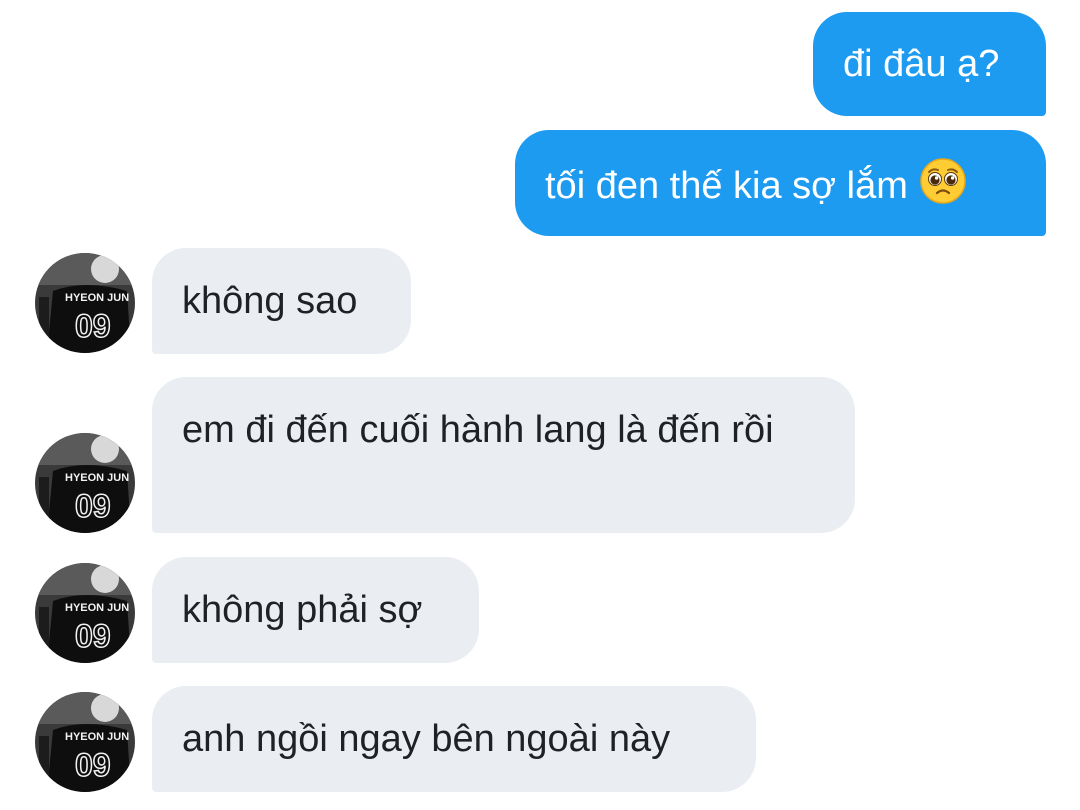 This screenshot has width=1080, height=810. What do you see at coordinates (270, 301) in the screenshot?
I see `message-text: không sao` at bounding box center [270, 301].